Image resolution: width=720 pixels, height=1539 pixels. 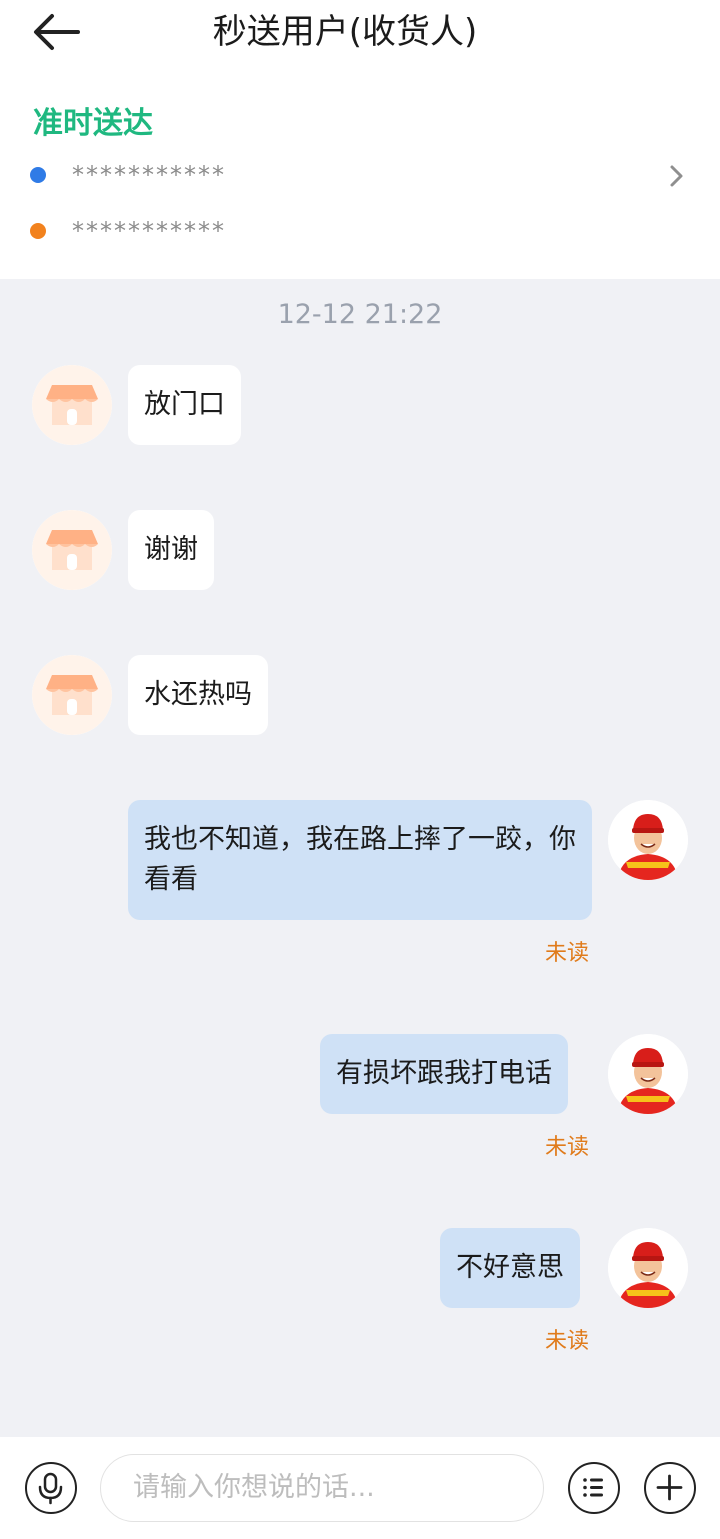 I want to click on pickup-address: ***********, so click(x=149, y=175).